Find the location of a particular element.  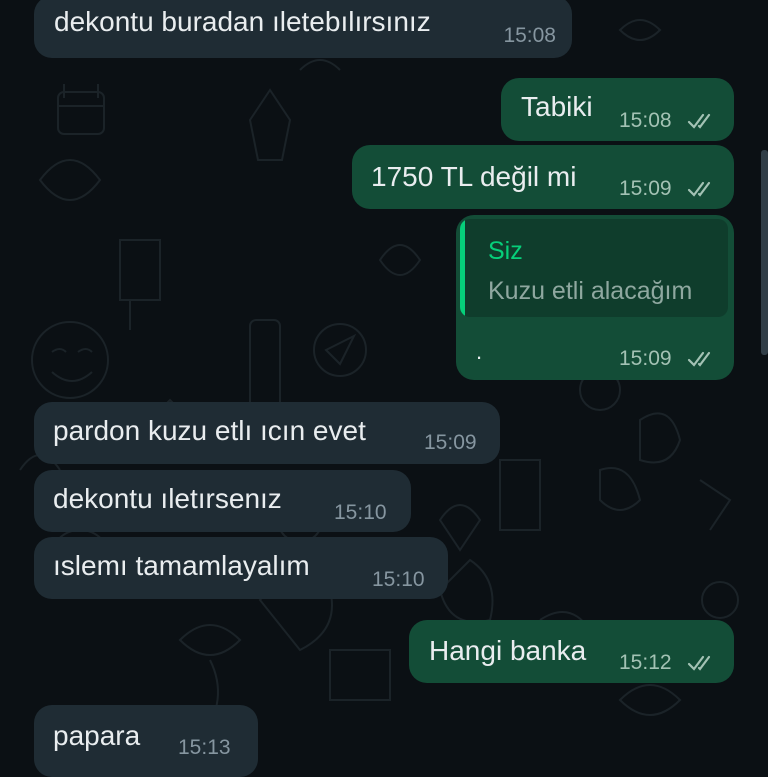

message-time: 15:13 is located at coordinates (204, 747).